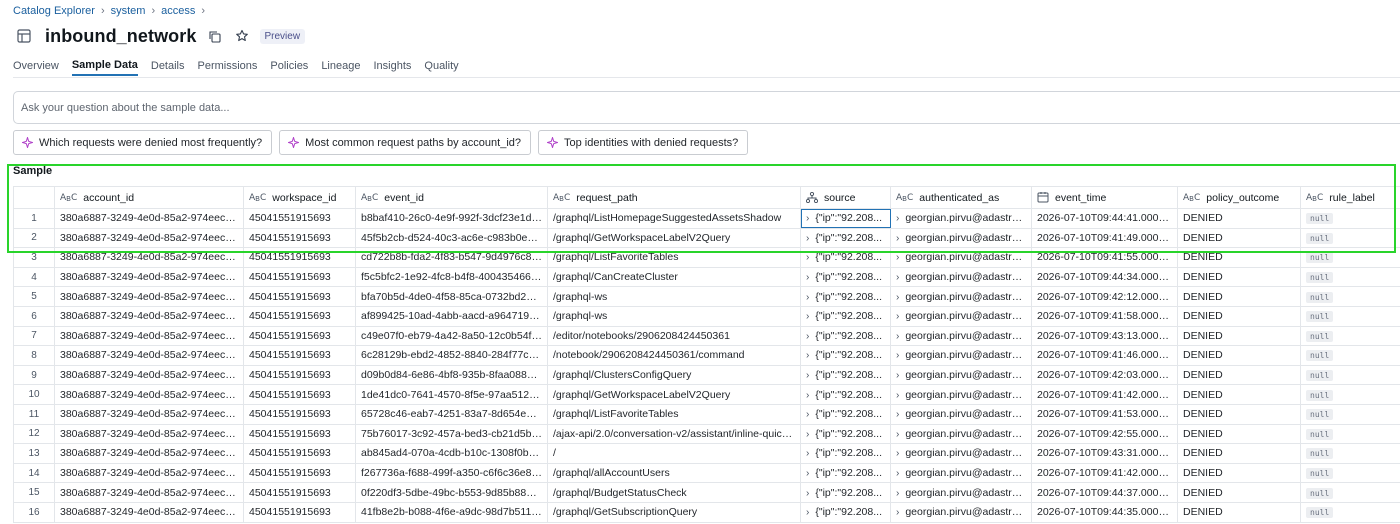 Image resolution: width=1400 pixels, height=524 pixels. I want to click on table-cell: d09b0d84-6e86-4bf8-935b-8faa0887cfb8, so click(451, 375).